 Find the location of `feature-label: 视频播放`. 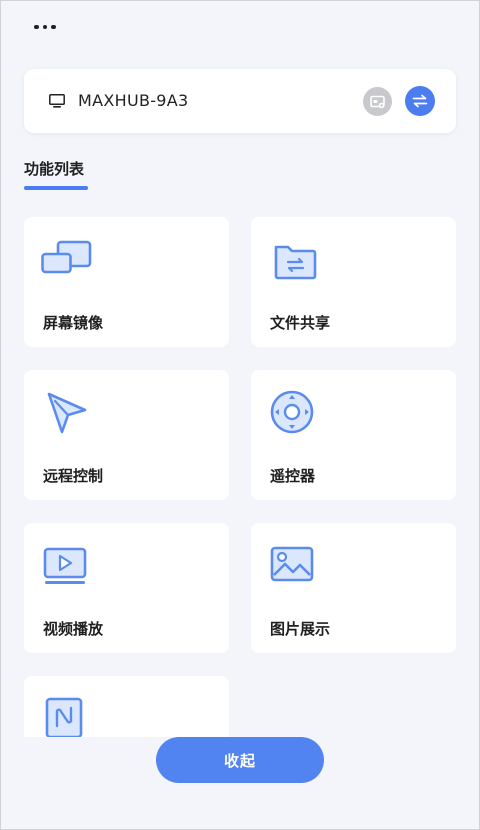

feature-label: 视频播放 is located at coordinates (73, 629).